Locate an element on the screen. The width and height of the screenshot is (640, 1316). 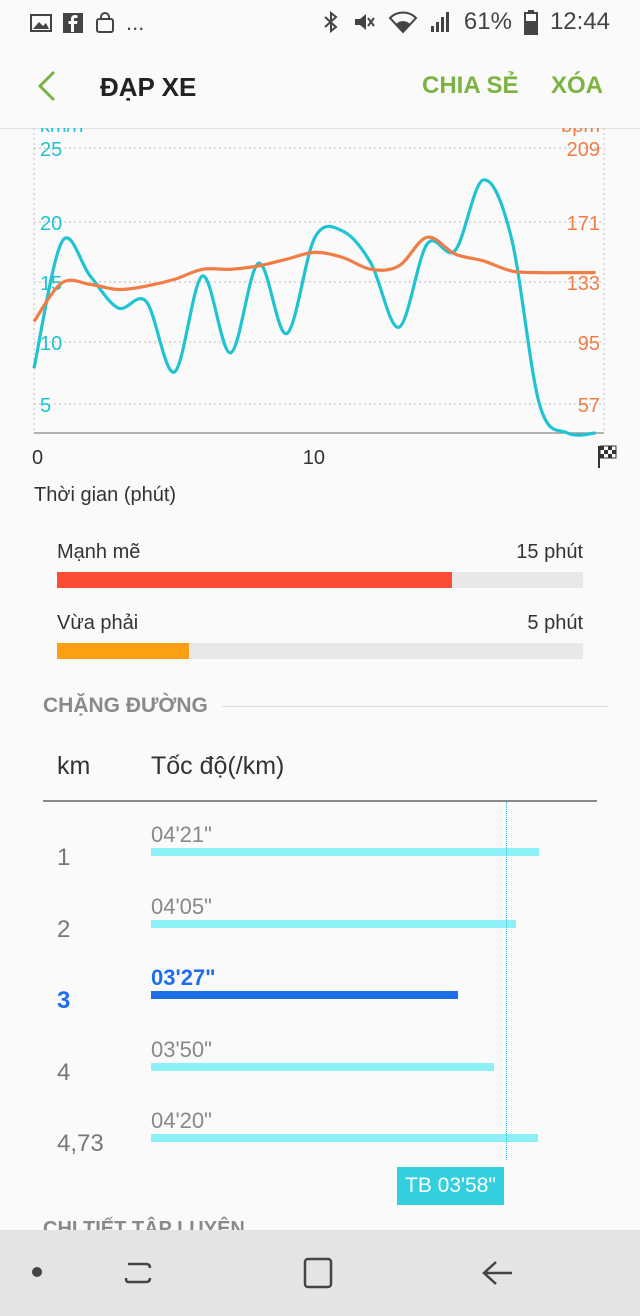
split-pace: 04'05" is located at coordinates (181, 906).